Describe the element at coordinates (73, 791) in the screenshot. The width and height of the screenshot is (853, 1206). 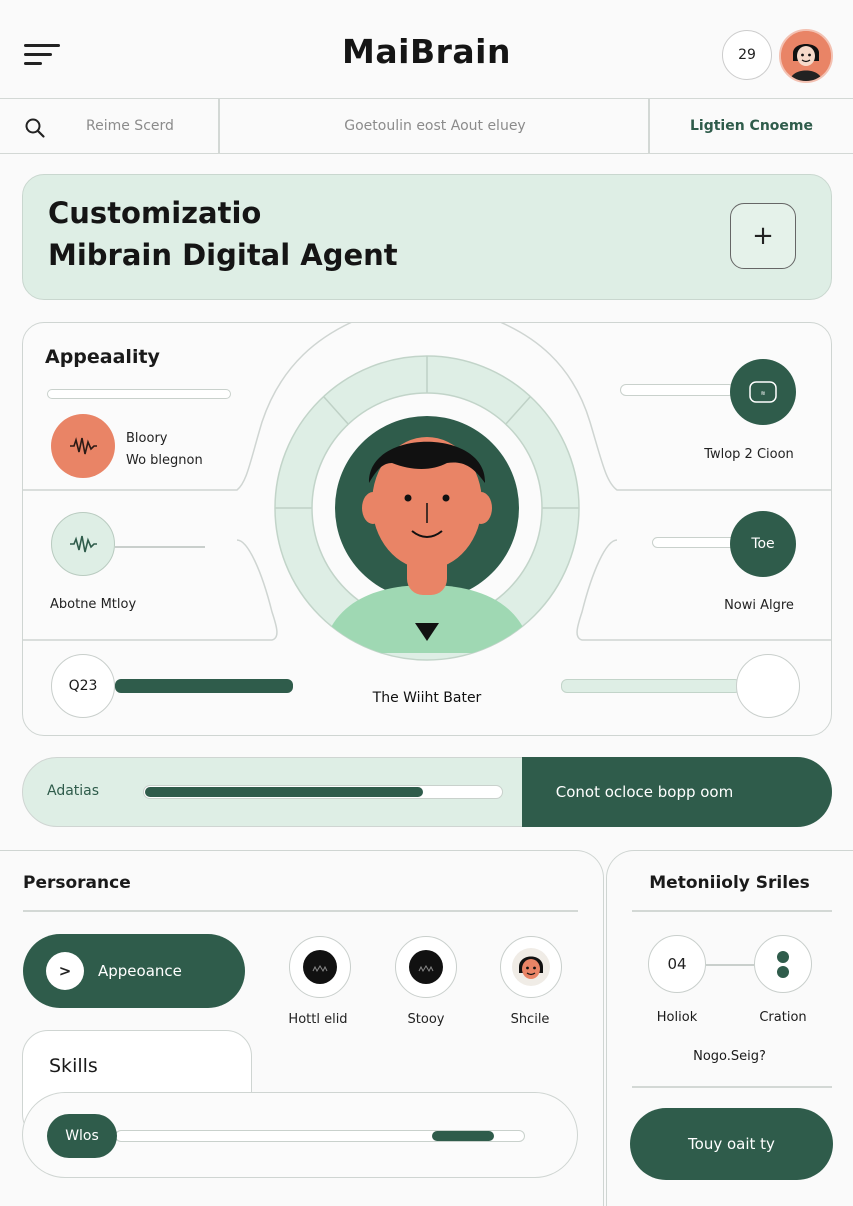
I see `progress-label: Adatias` at that location.